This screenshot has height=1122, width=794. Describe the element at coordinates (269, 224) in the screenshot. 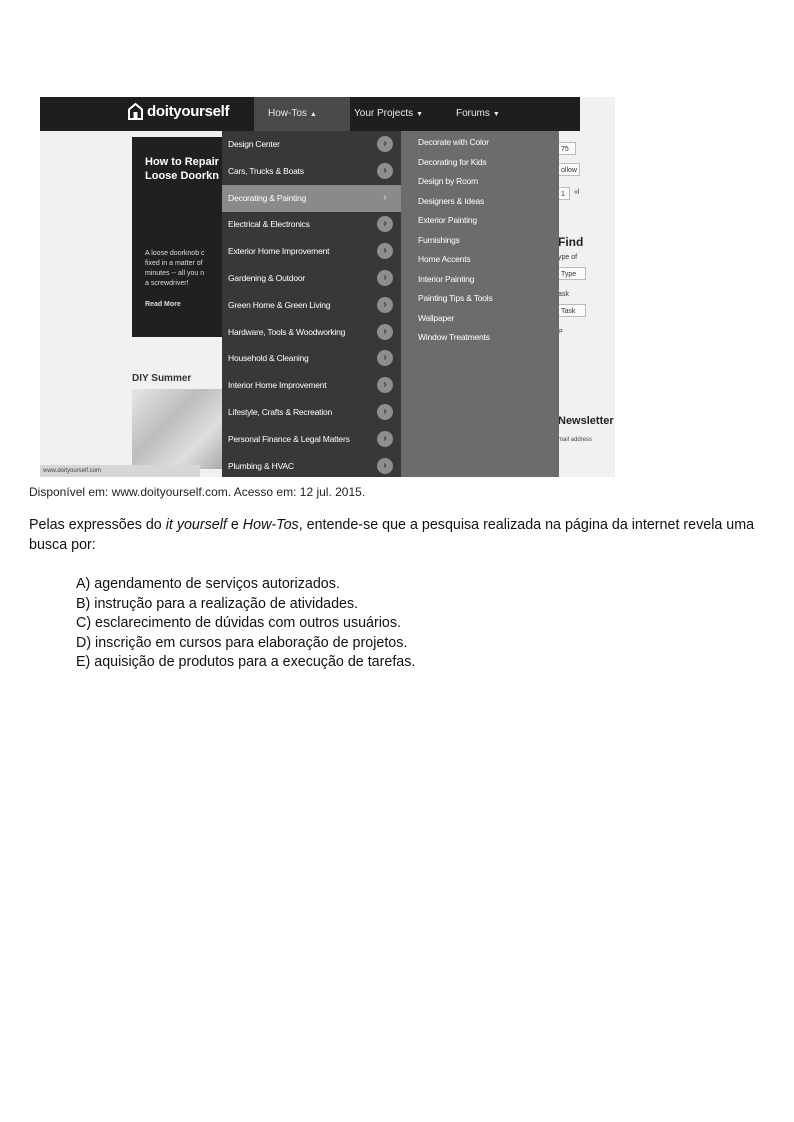

I see `menu-item-label: Electrical & Electronics` at that location.